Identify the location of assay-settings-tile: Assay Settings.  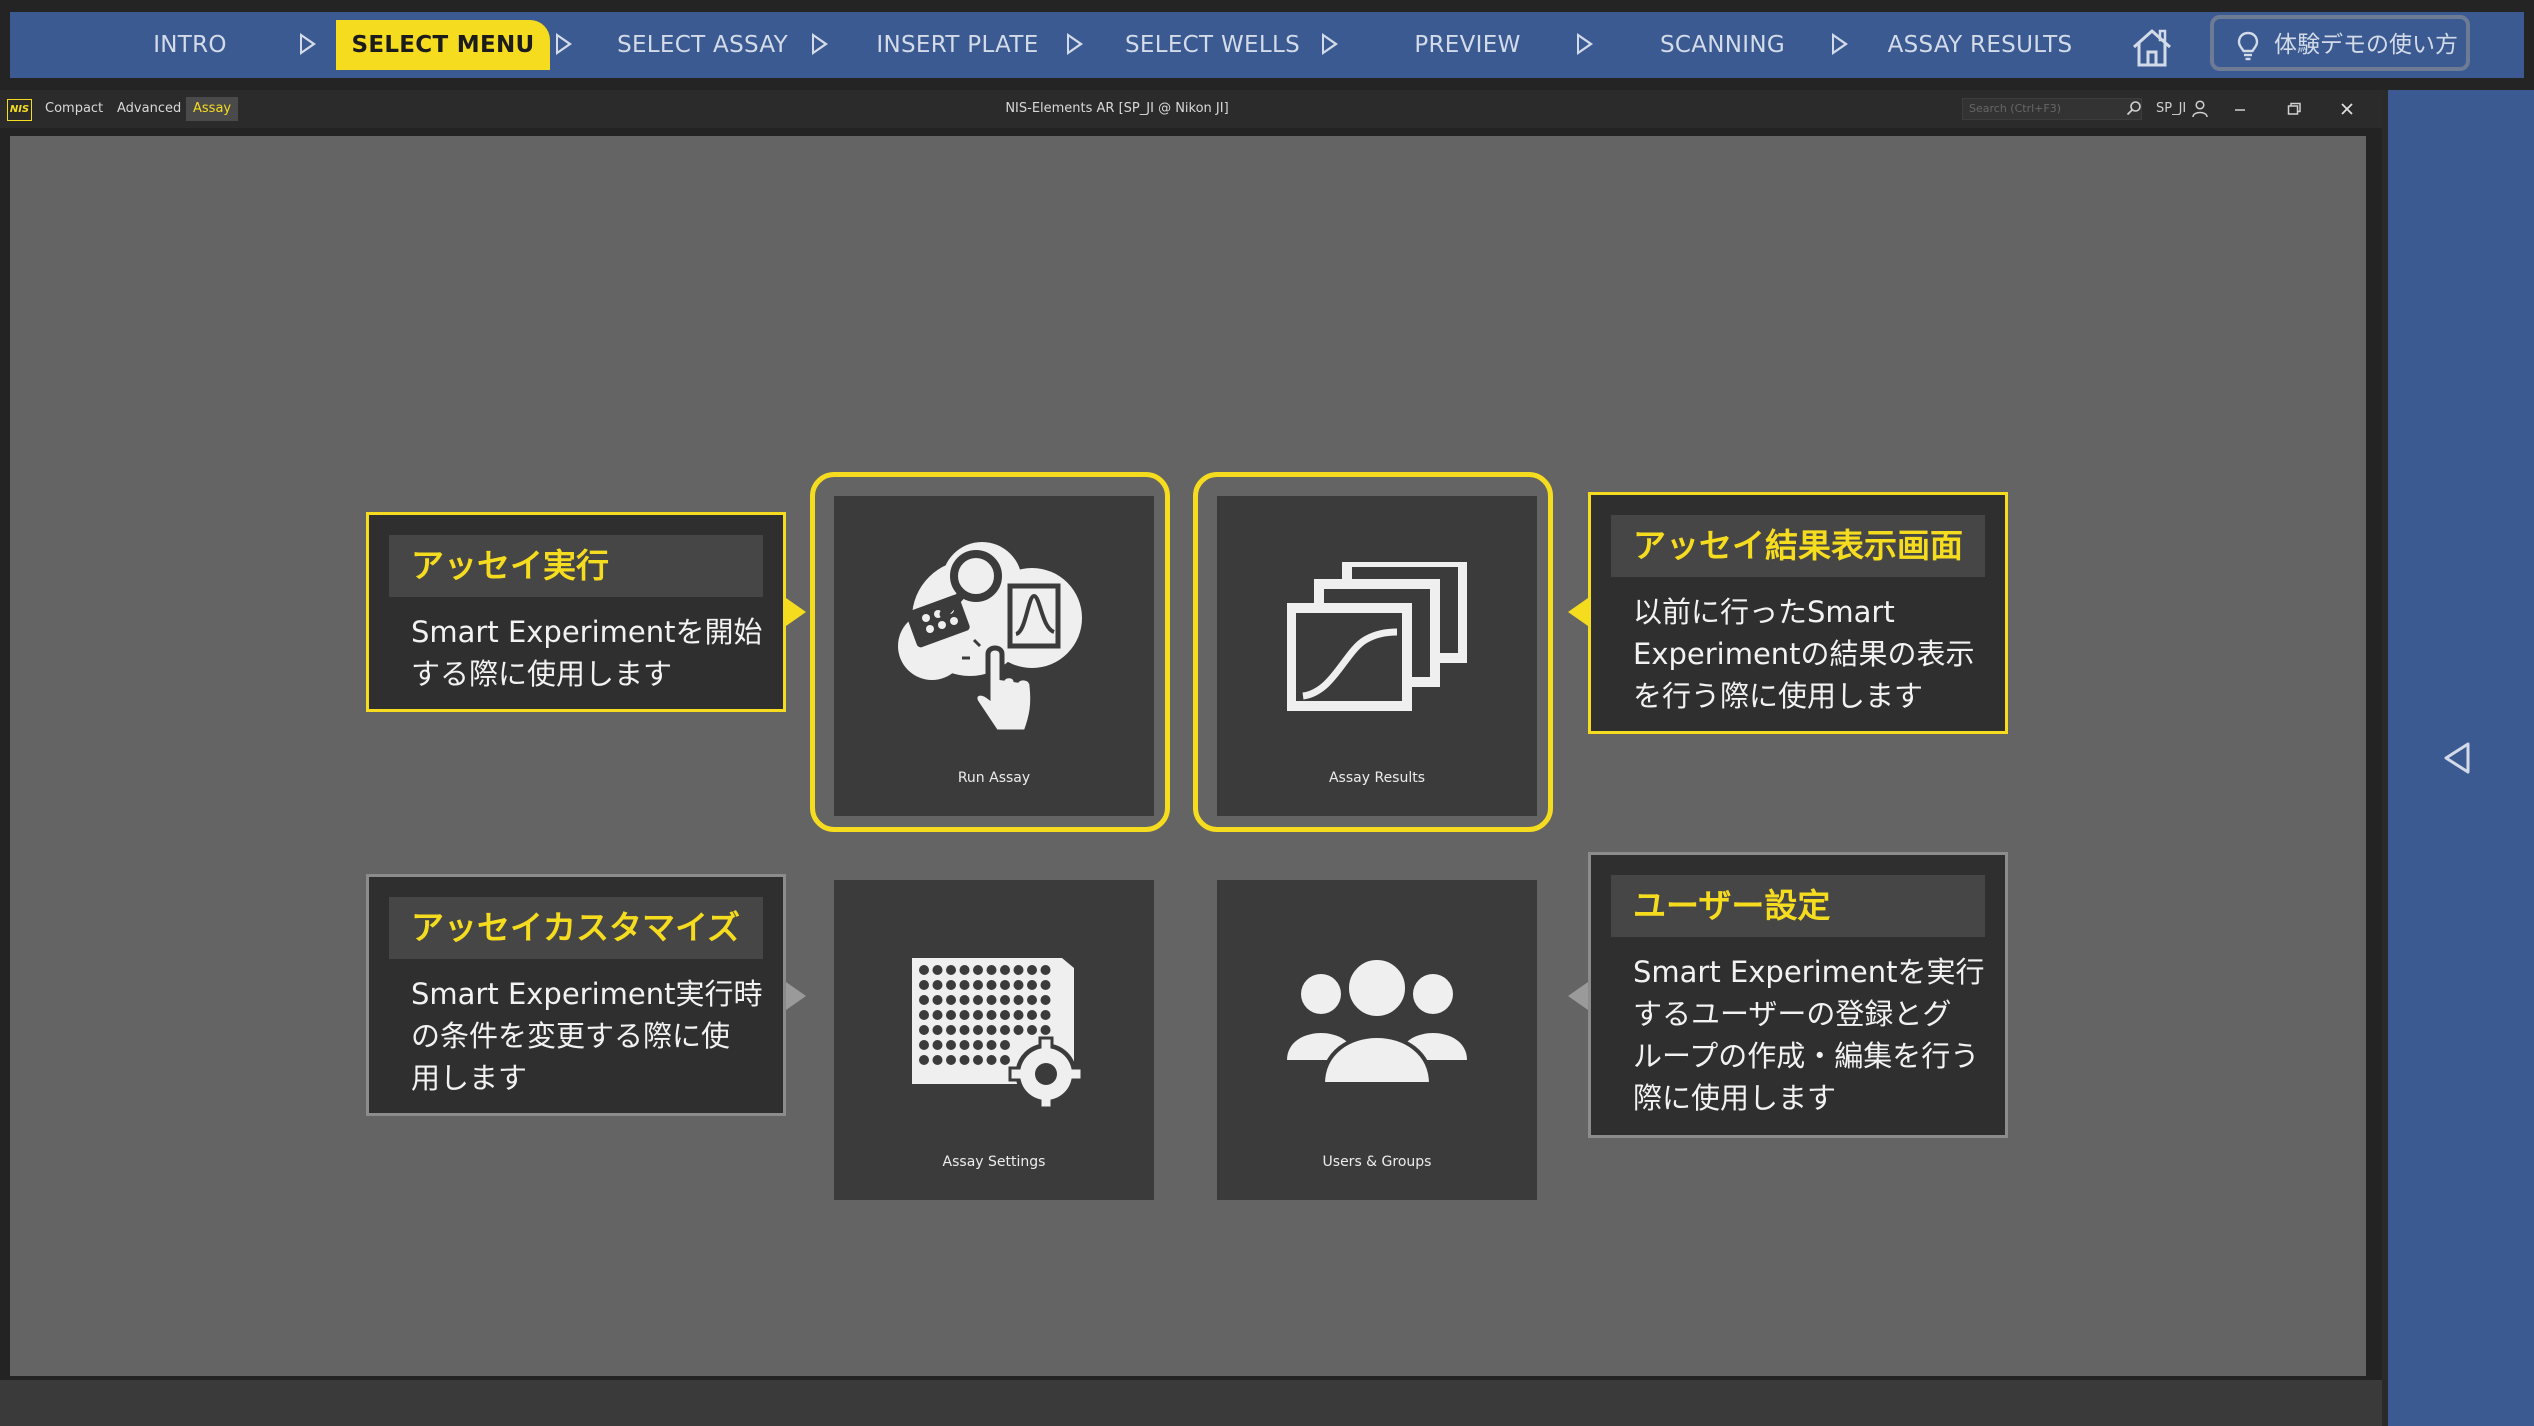
(994, 1040).